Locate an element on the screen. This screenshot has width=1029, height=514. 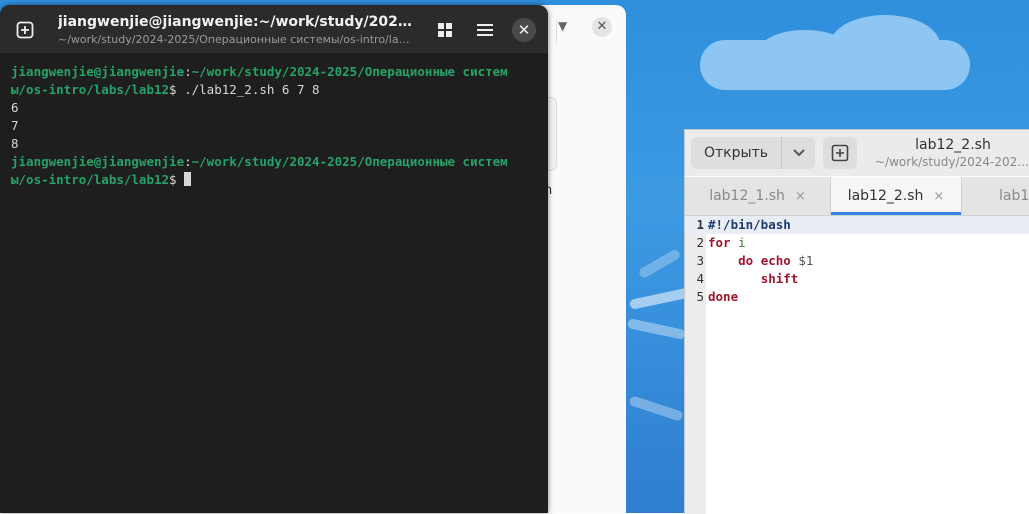
wallpaper-cloud is located at coordinates (805, 50).